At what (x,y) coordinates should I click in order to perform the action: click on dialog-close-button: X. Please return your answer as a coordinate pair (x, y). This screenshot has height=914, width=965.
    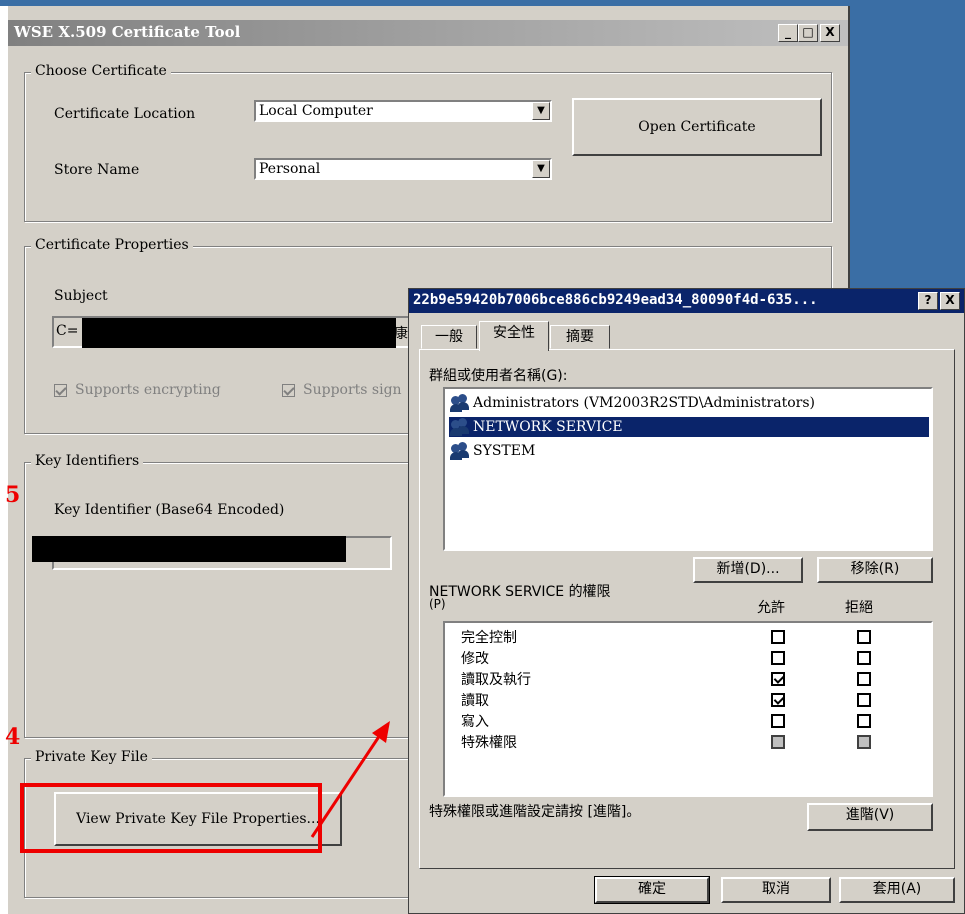
    Looking at the image, I should click on (950, 301).